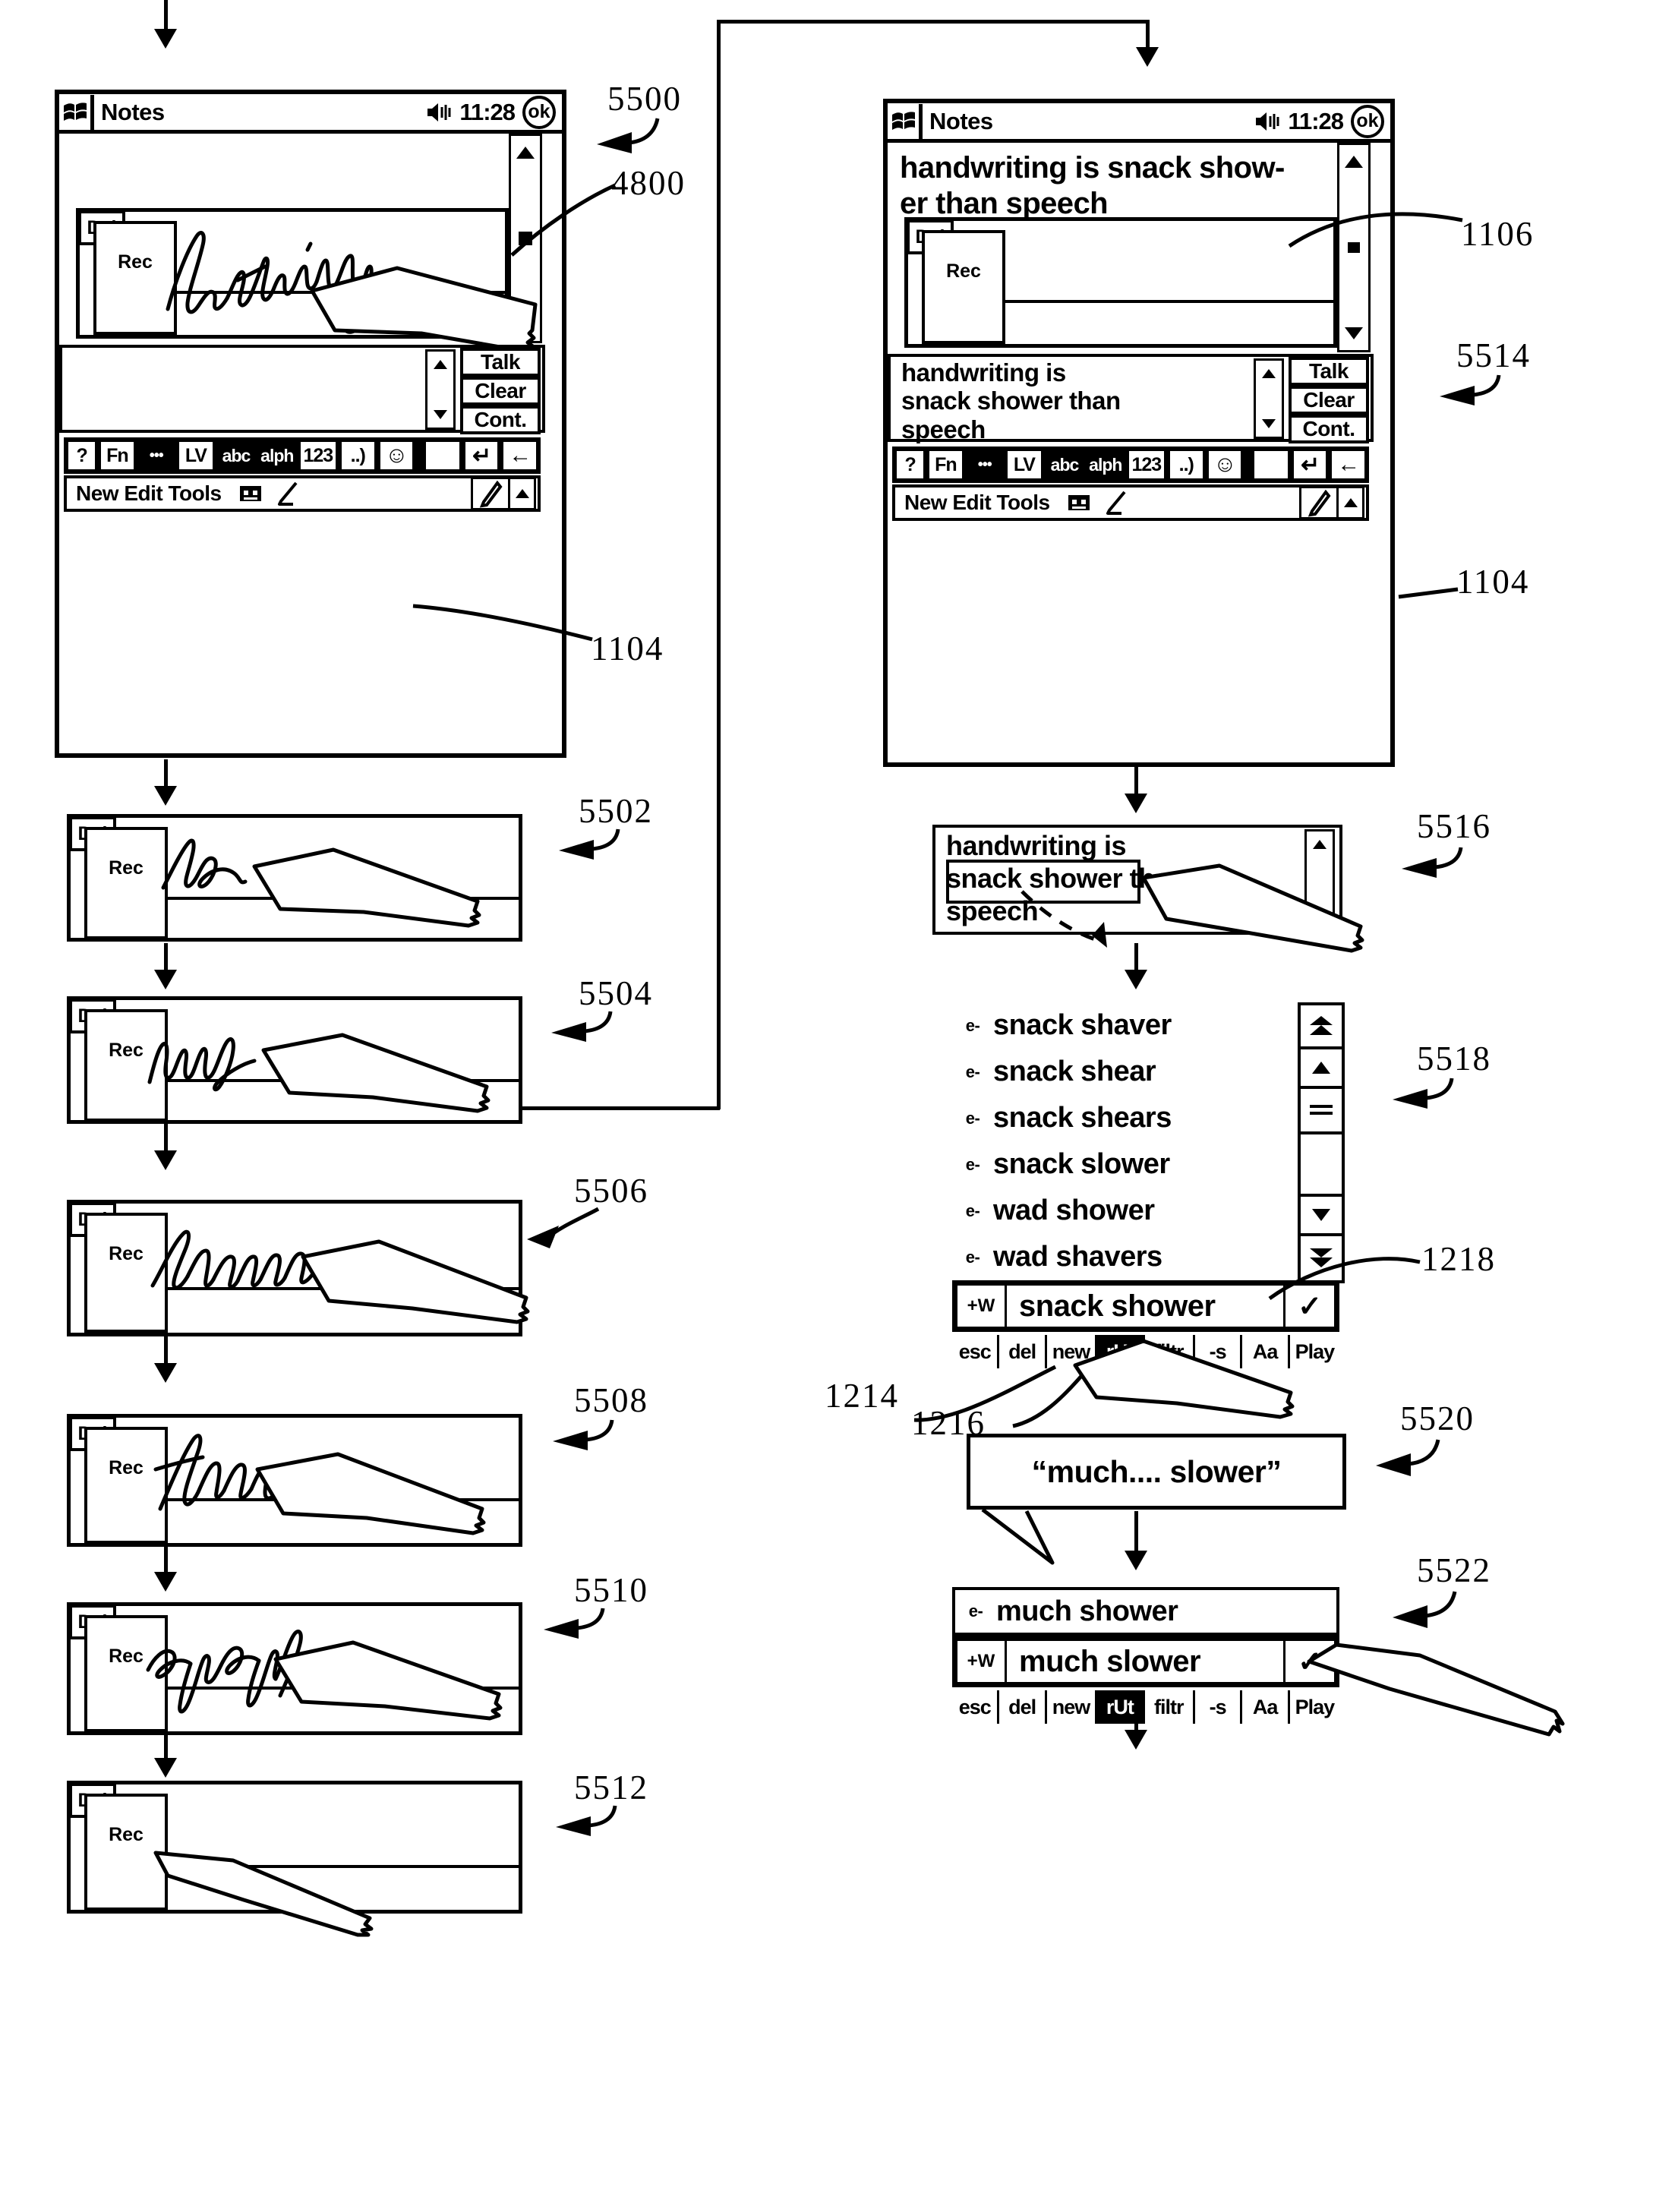 Image resolution: width=1653 pixels, height=2212 pixels. What do you see at coordinates (1353, 290) in the screenshot?
I see `scroll-track-lower` at bounding box center [1353, 290].